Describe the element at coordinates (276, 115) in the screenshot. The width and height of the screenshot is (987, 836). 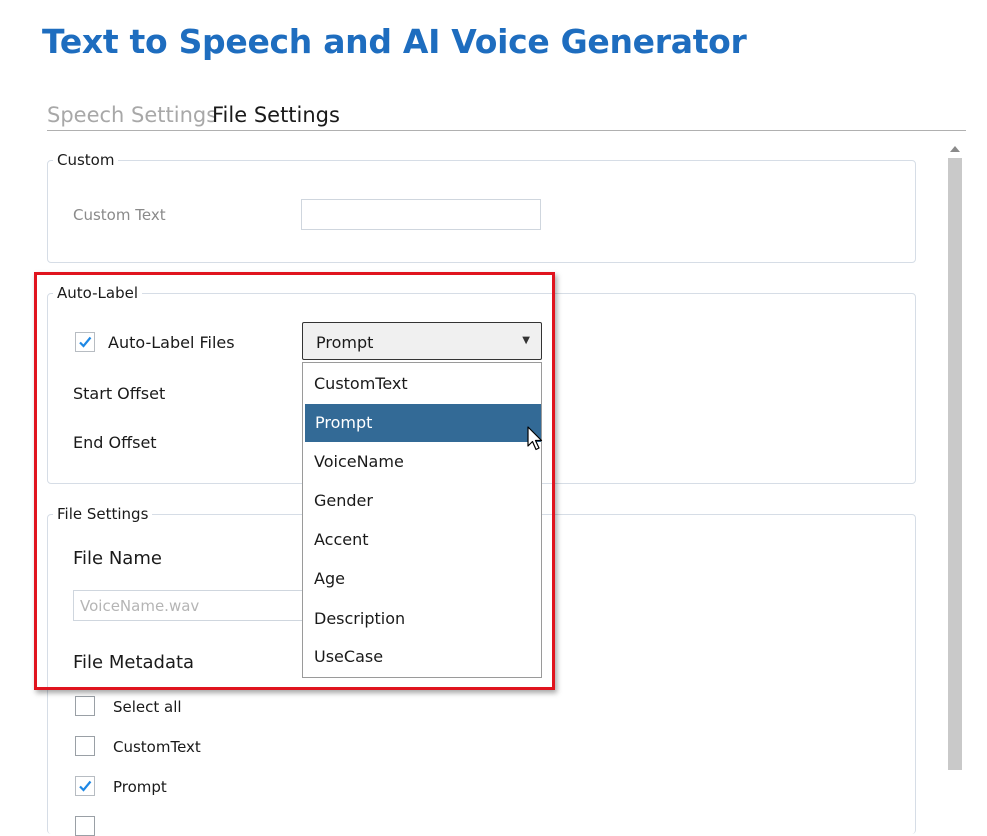
I see `tab-file-settings: File Settings` at that location.